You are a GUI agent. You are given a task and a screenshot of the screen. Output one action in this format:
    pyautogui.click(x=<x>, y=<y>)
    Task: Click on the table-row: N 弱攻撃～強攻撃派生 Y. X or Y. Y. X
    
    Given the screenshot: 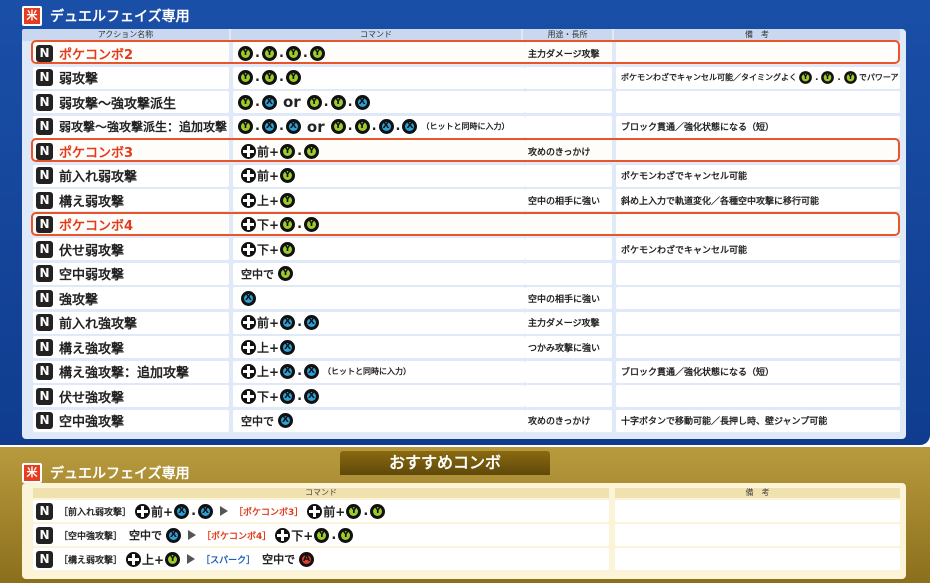 What is the action you would take?
    pyautogui.click(x=466, y=102)
    